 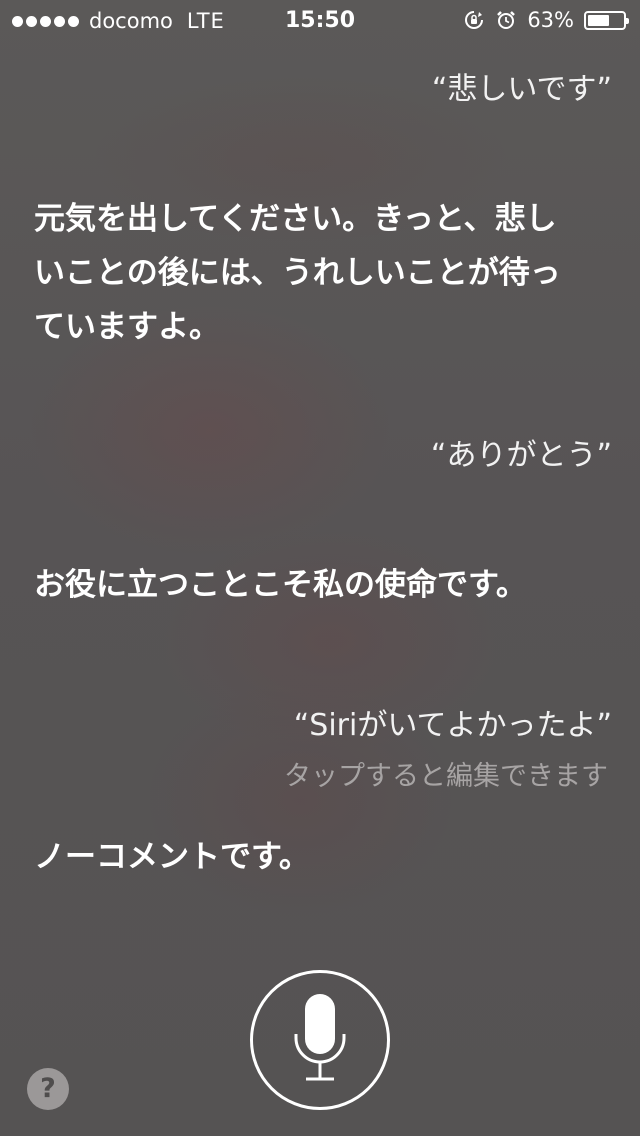 What do you see at coordinates (280, 585) in the screenshot?
I see `siri-response-2: お役に立つことこそ私の使命です。` at bounding box center [280, 585].